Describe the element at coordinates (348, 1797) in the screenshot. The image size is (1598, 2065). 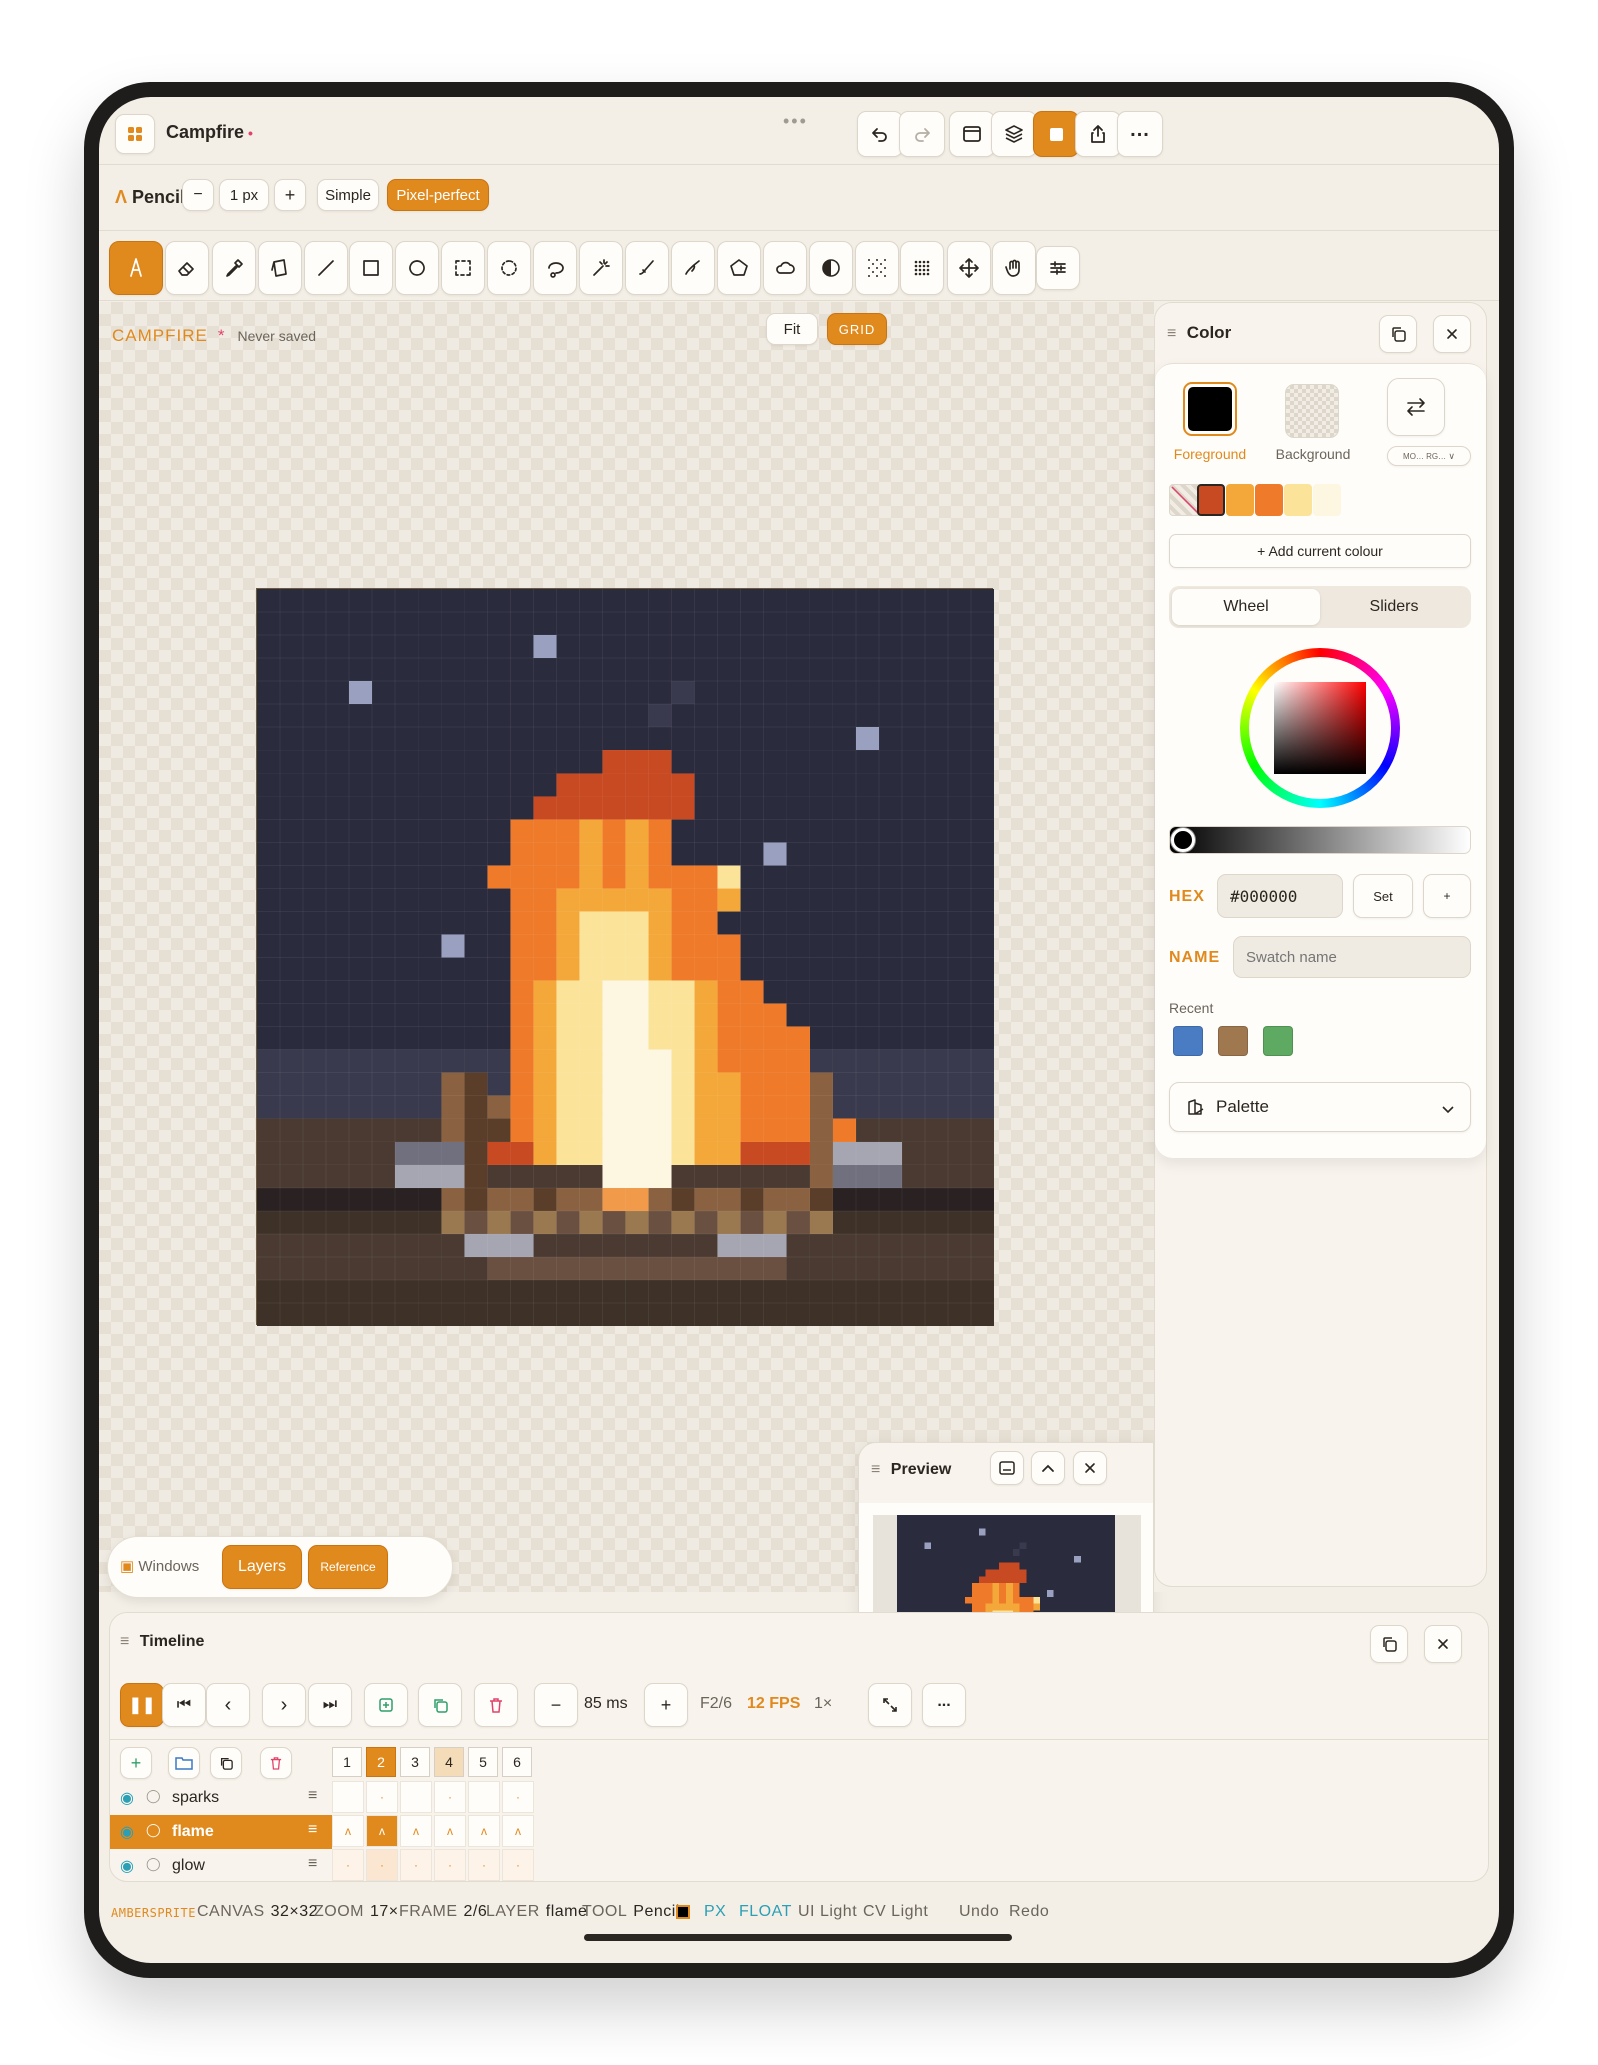
I see `frame-cell` at that location.